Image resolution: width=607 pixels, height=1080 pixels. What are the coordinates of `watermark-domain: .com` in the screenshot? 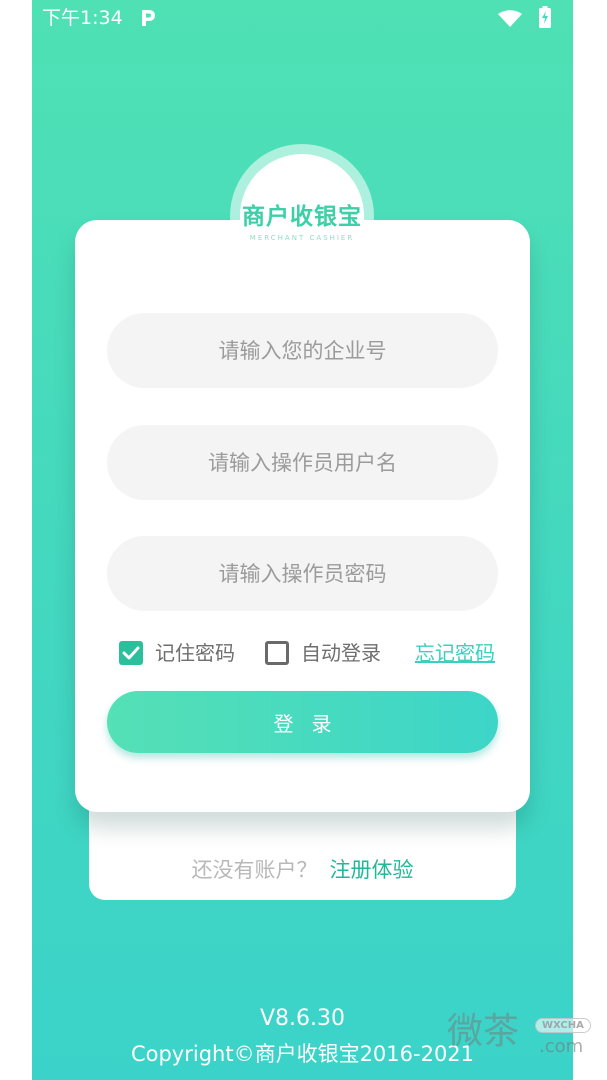 It's located at (561, 1046).